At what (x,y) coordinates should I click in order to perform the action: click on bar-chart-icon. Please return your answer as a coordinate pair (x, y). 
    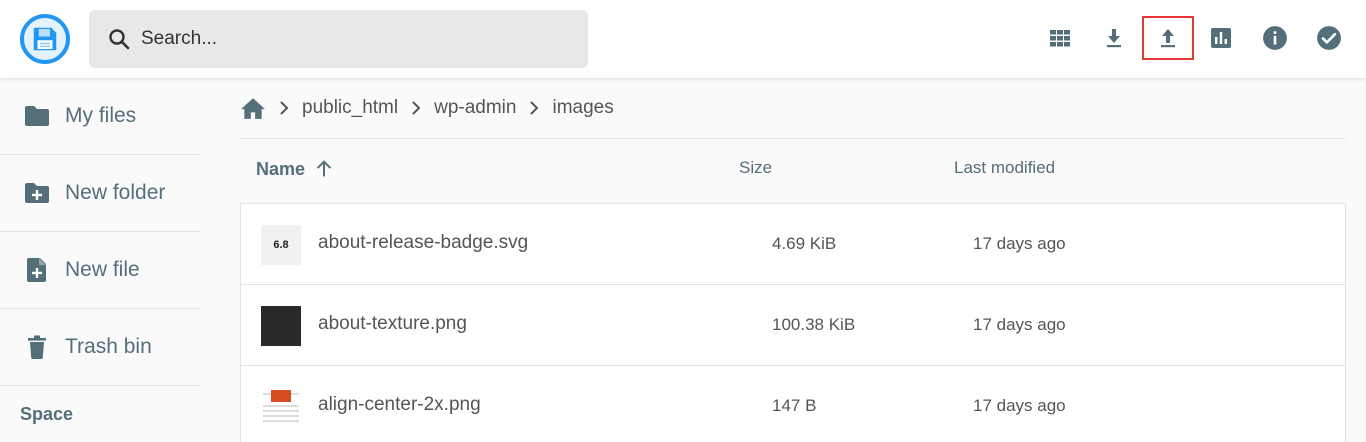
    Looking at the image, I should click on (1221, 38).